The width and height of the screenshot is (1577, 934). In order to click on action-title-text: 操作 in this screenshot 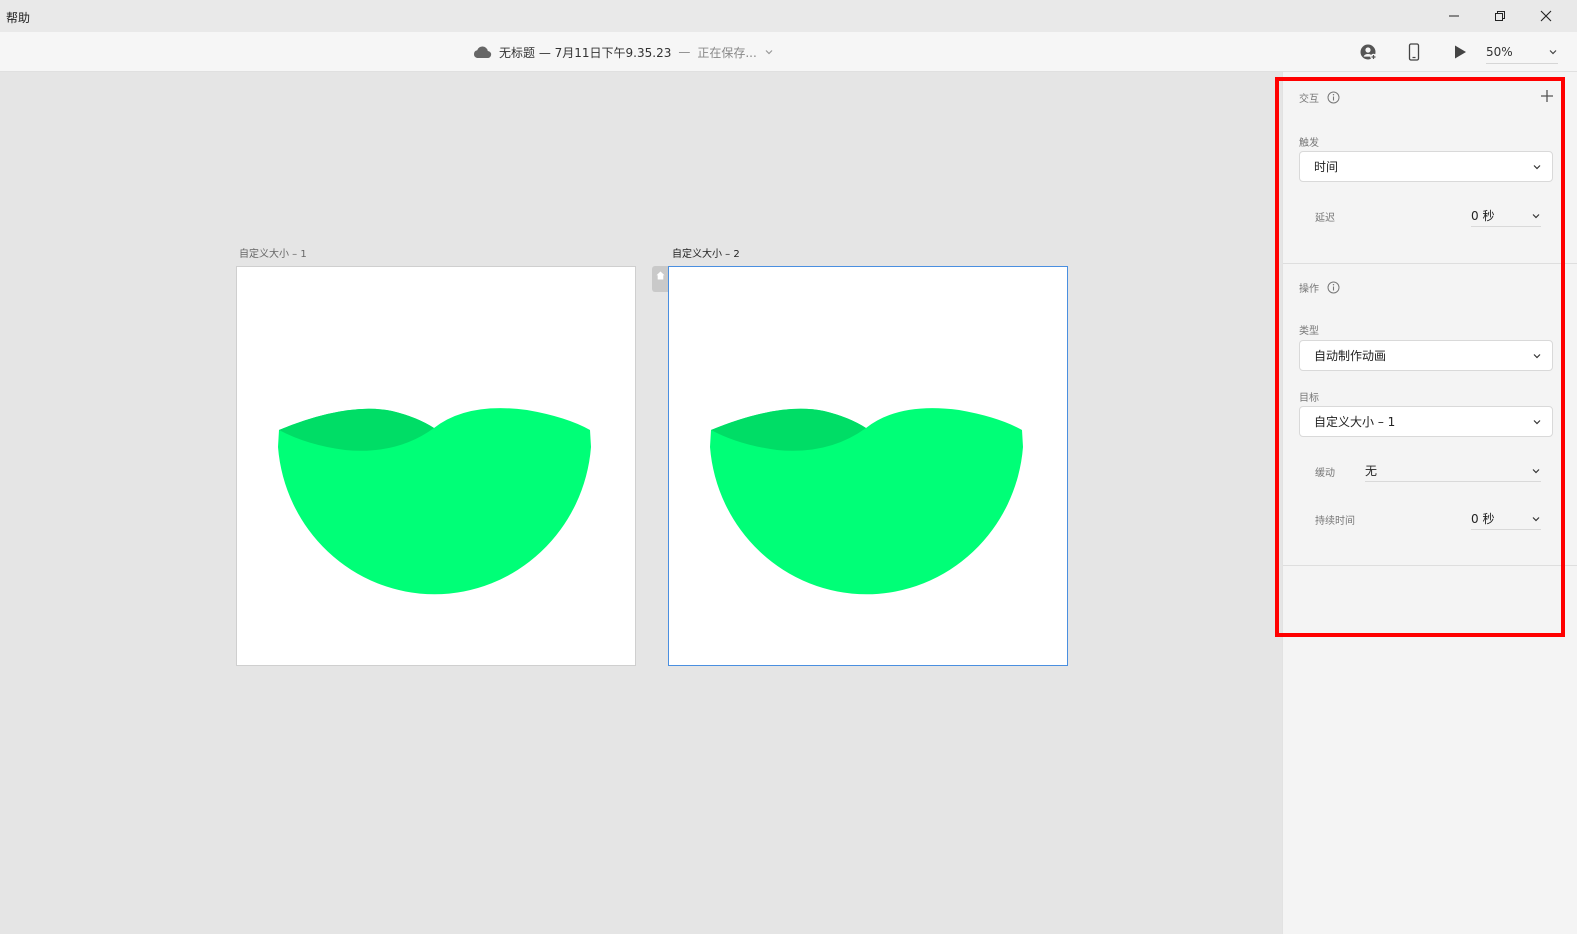, I will do `click(1309, 289)`.